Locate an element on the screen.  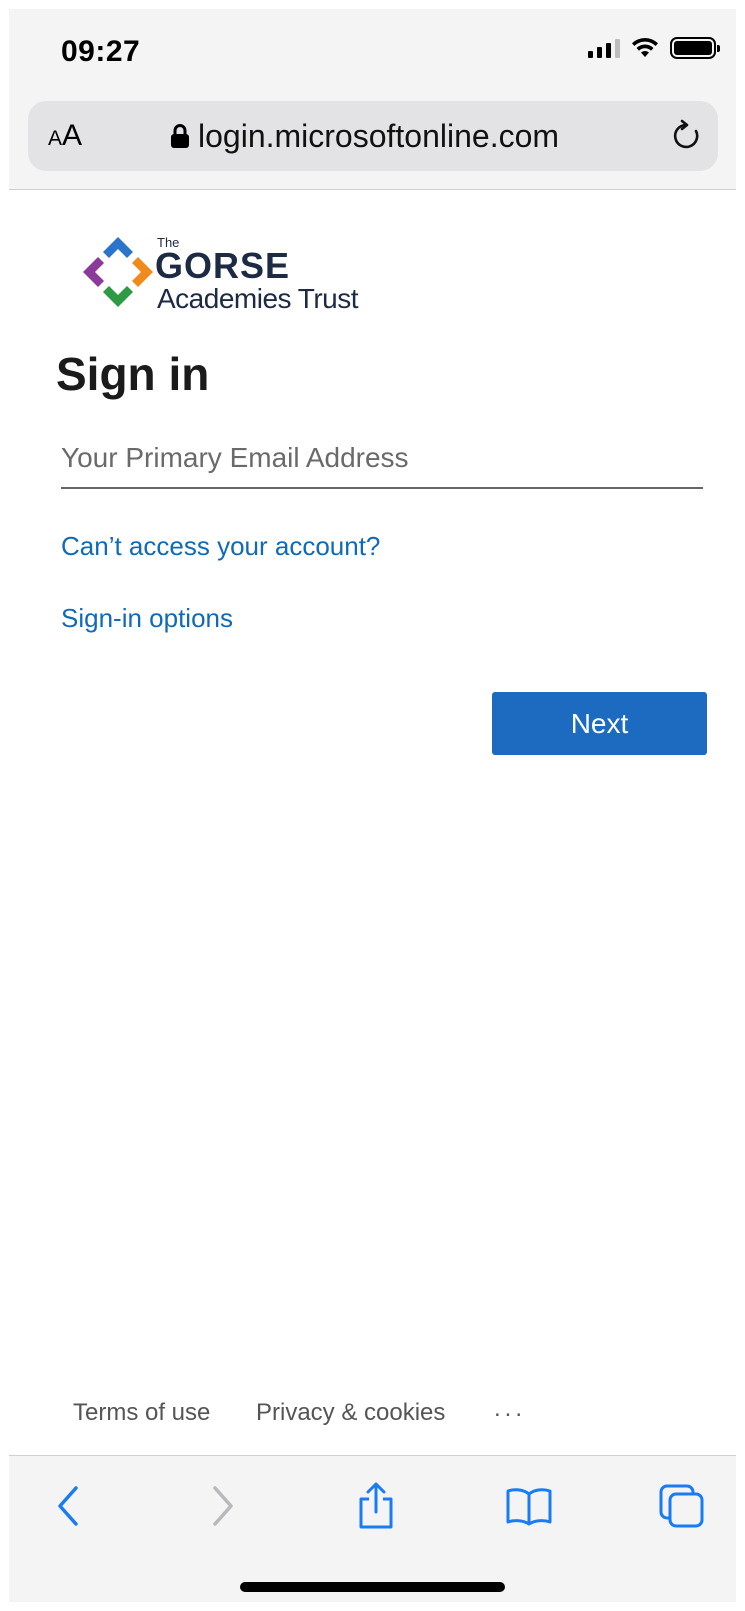
share-icon is located at coordinates (376, 1505).